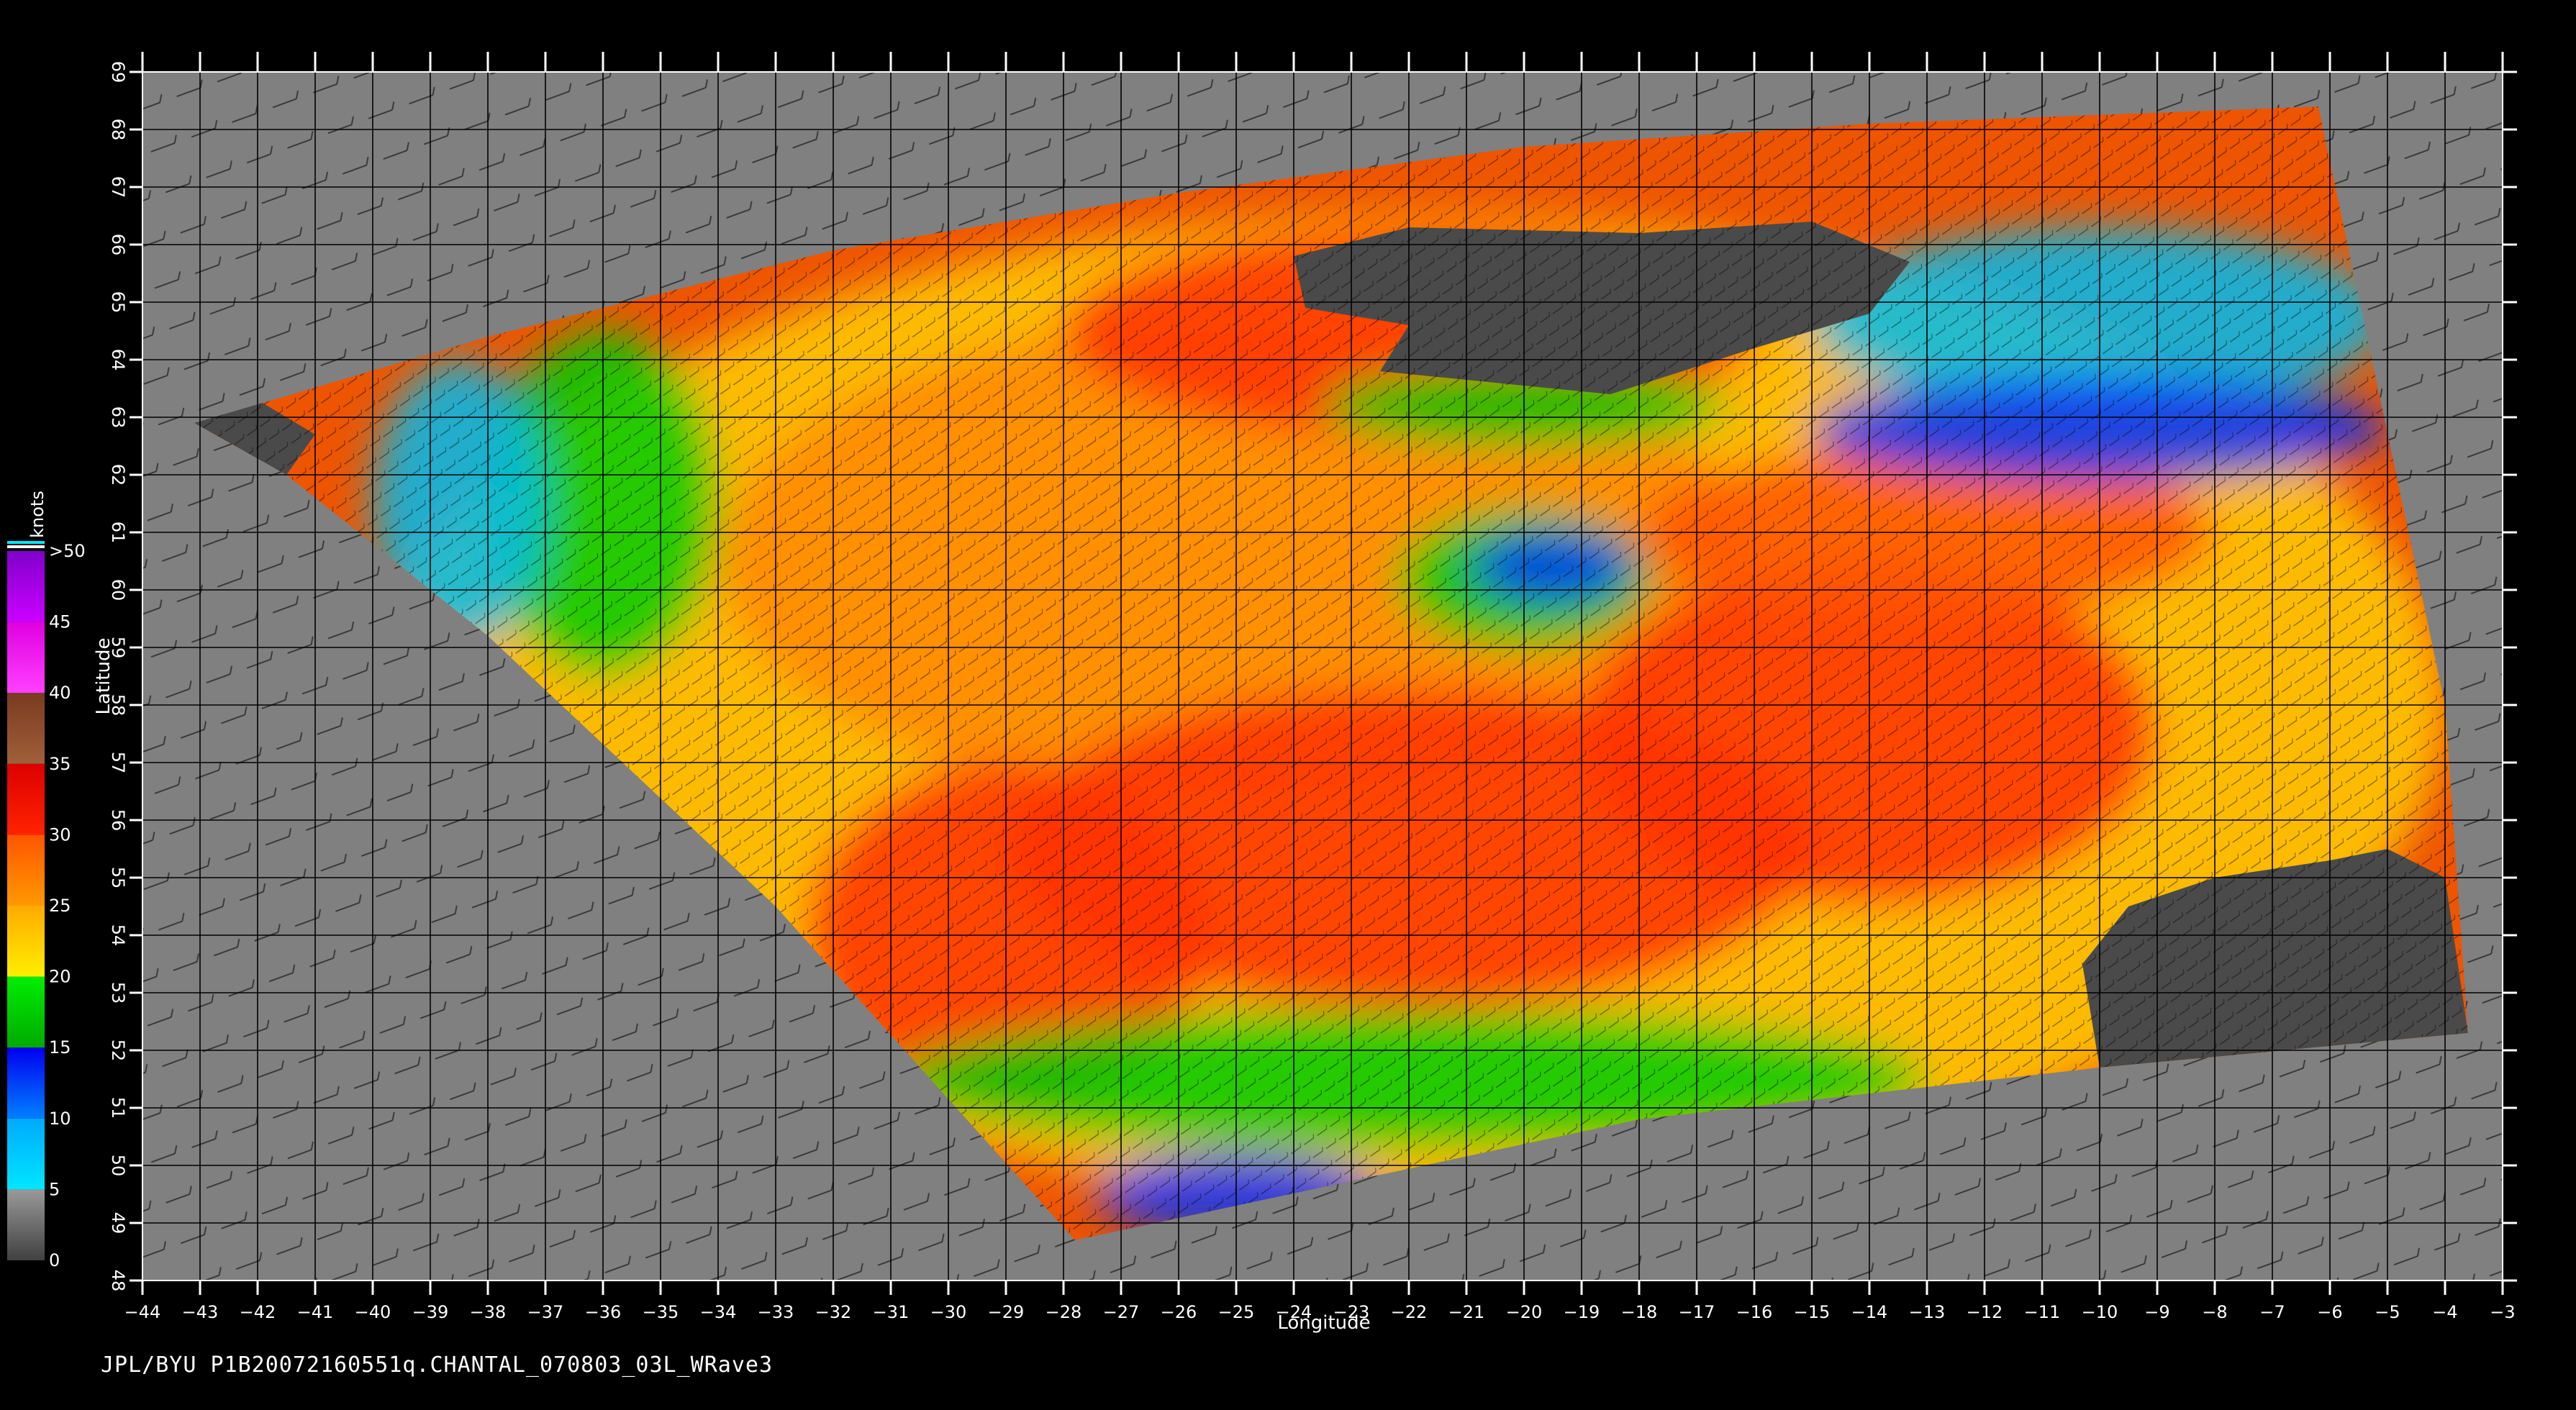 This screenshot has width=2576, height=1410. I want to click on x-tick-label: −11, so click(2042, 1312).